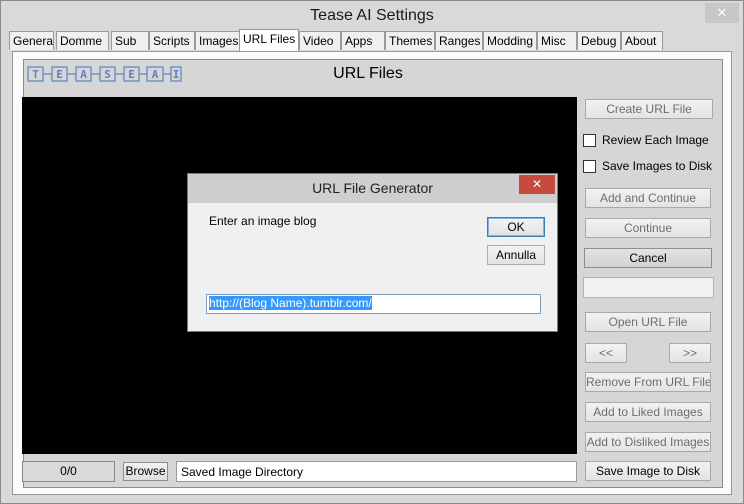 Image resolution: width=744 pixels, height=504 pixels. I want to click on open-url-file-button: Open URL File, so click(648, 322).